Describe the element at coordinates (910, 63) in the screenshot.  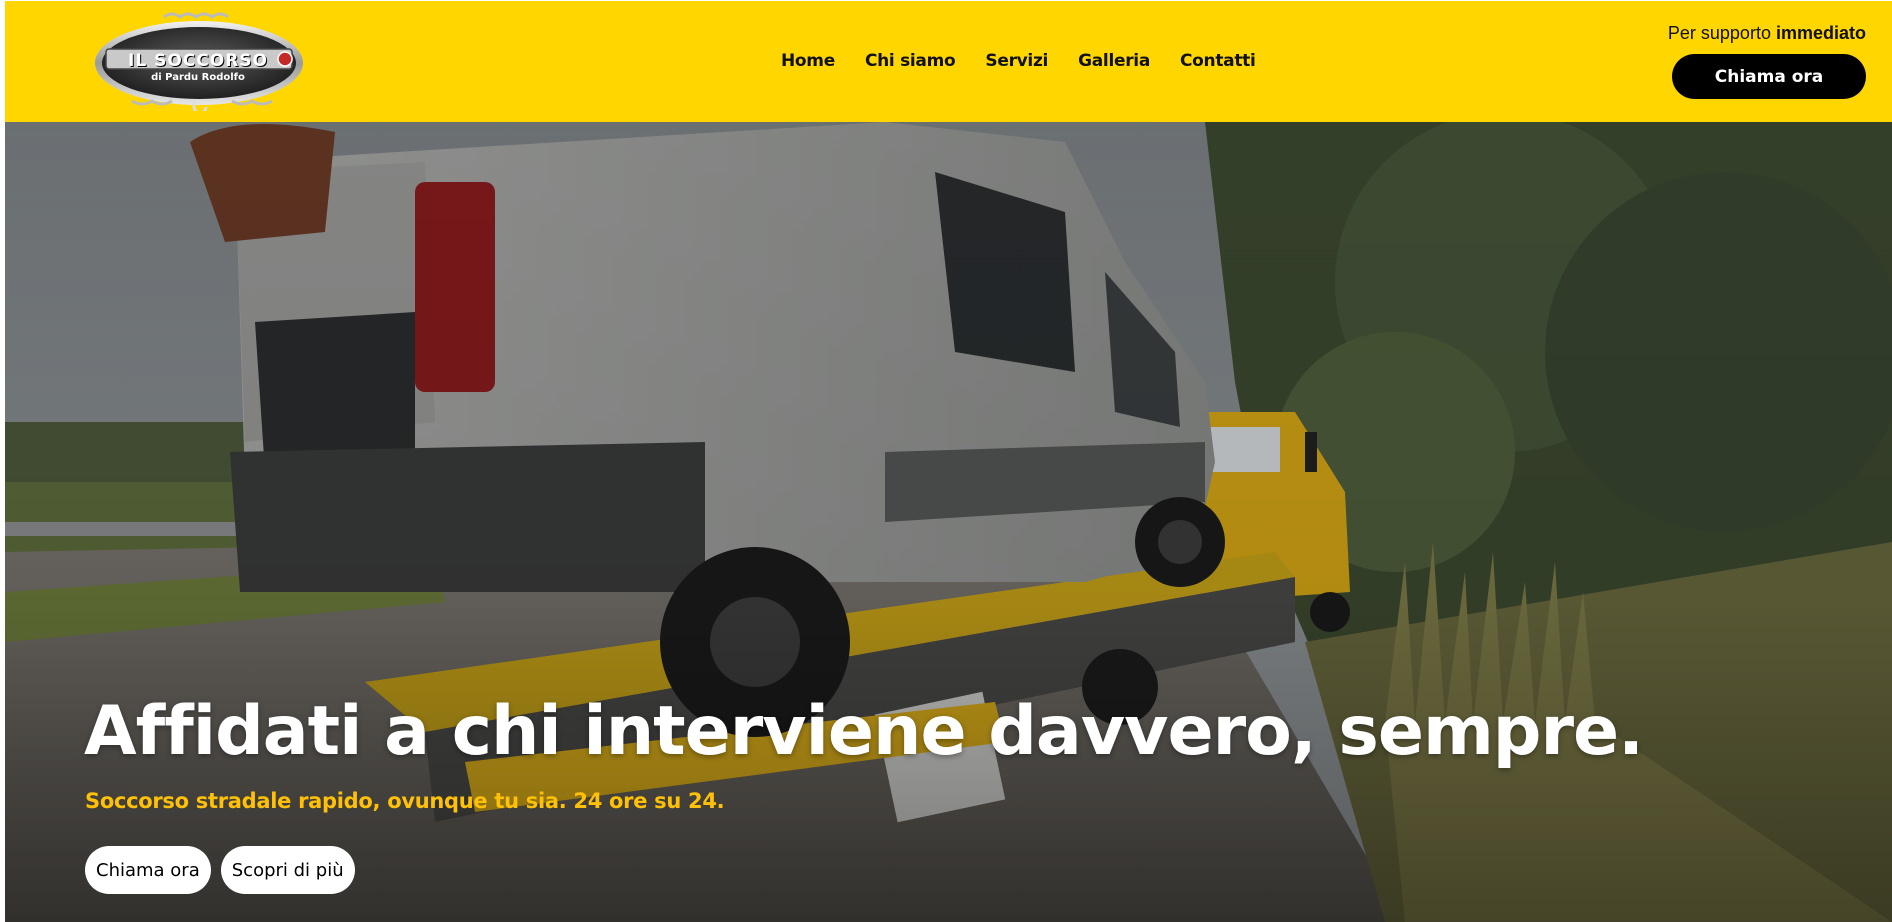
I see `nav-item-chi-siamo: Chi siamo` at that location.